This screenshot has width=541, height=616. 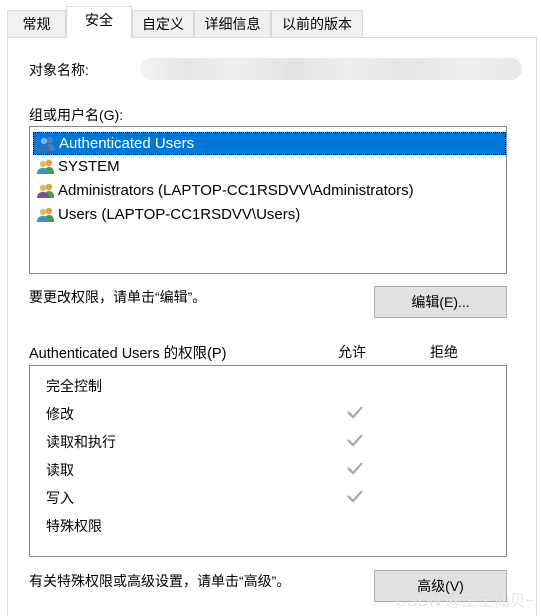 I want to click on deny-column-header: 拒绝, so click(x=444, y=352).